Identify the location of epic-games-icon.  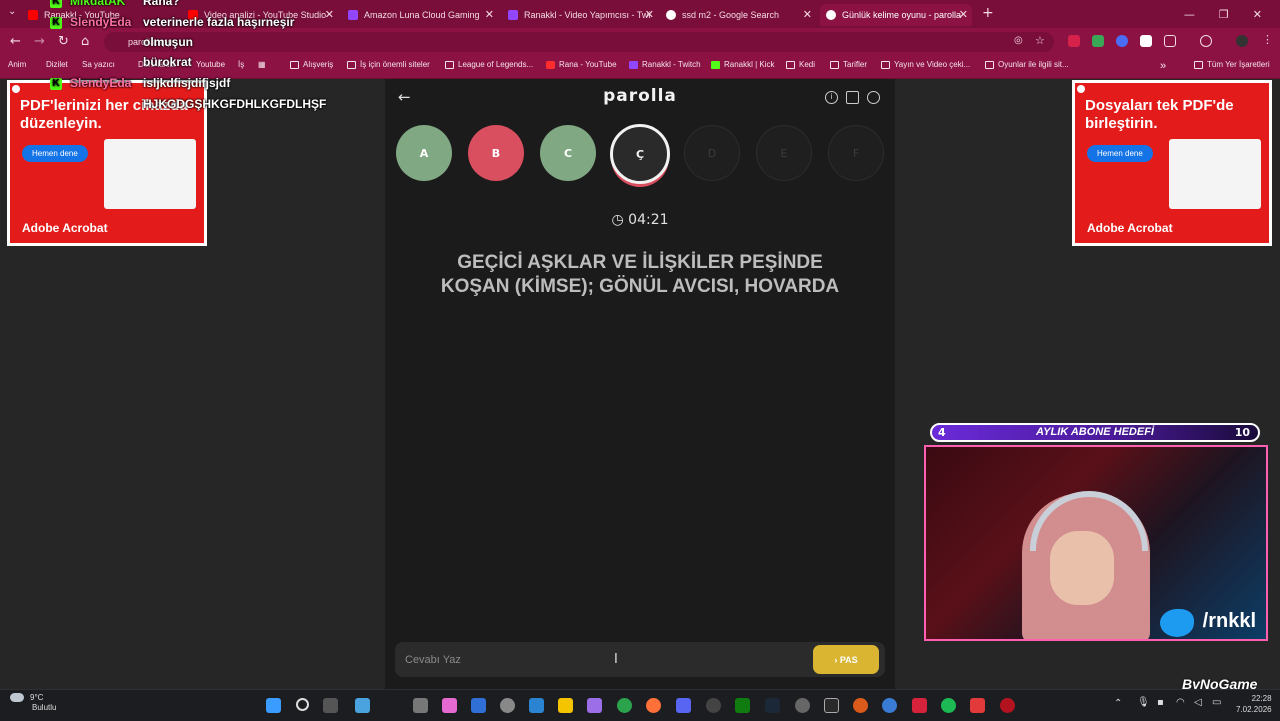
(831, 705).